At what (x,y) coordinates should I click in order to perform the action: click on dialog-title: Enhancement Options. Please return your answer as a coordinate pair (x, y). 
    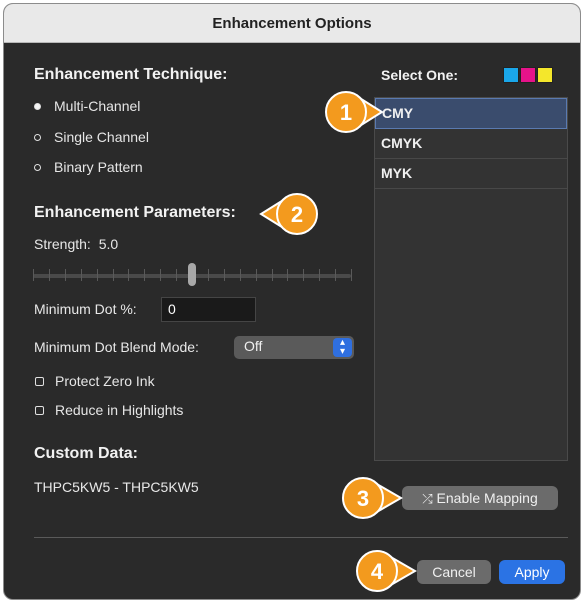
    Looking at the image, I should click on (292, 23).